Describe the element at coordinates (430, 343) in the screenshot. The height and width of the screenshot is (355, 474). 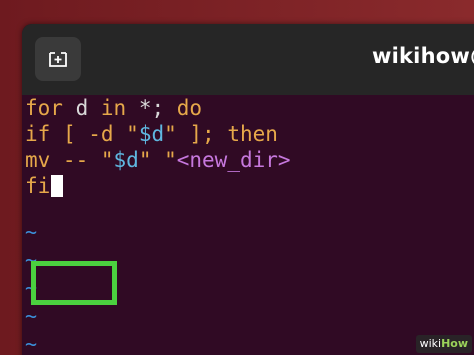
I see `watermark-wiki: wiki` at that location.